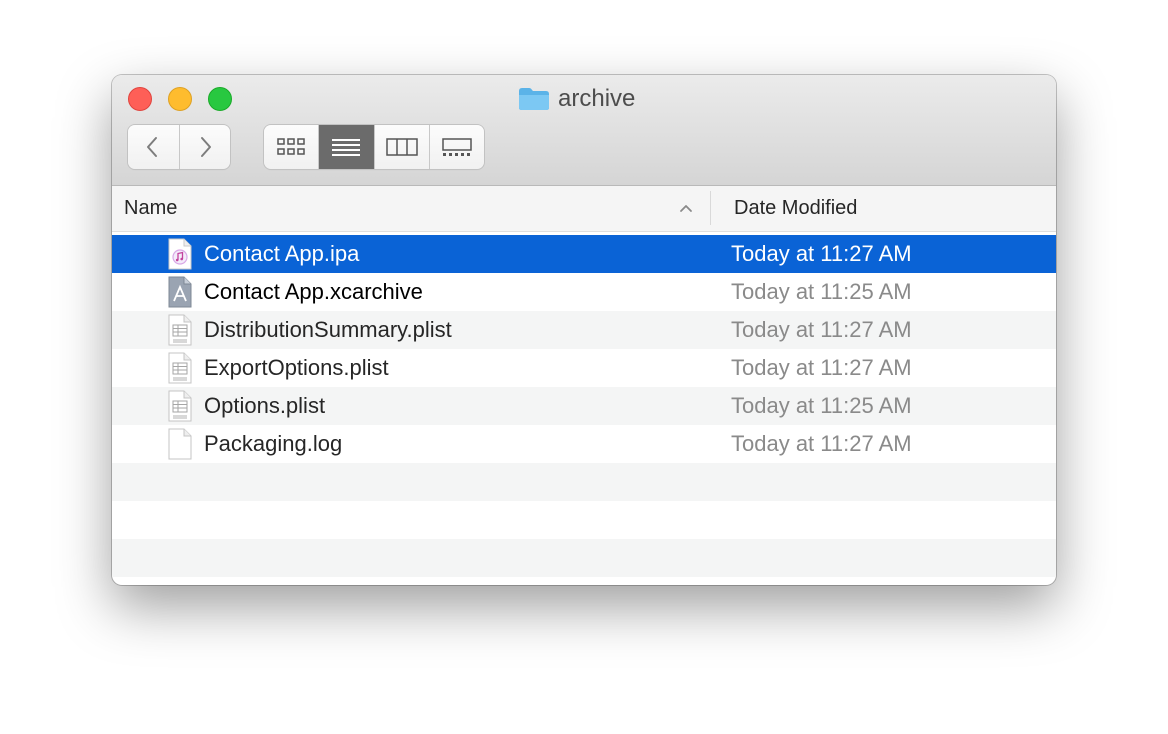  Describe the element at coordinates (584, 209) in the screenshot. I see `column-header: Name Date Modified` at that location.